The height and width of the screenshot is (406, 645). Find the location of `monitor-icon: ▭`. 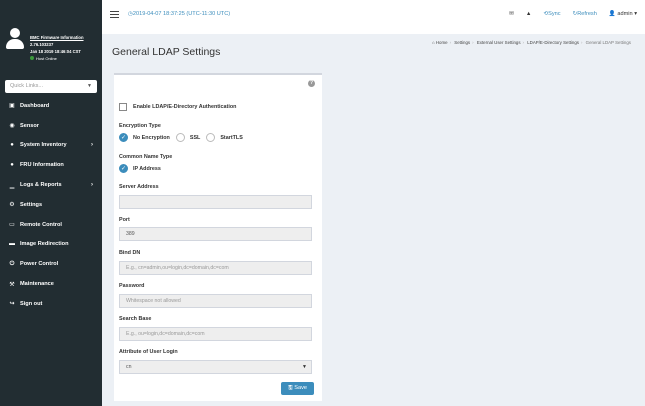

monitor-icon: ▭ is located at coordinates (12, 225).